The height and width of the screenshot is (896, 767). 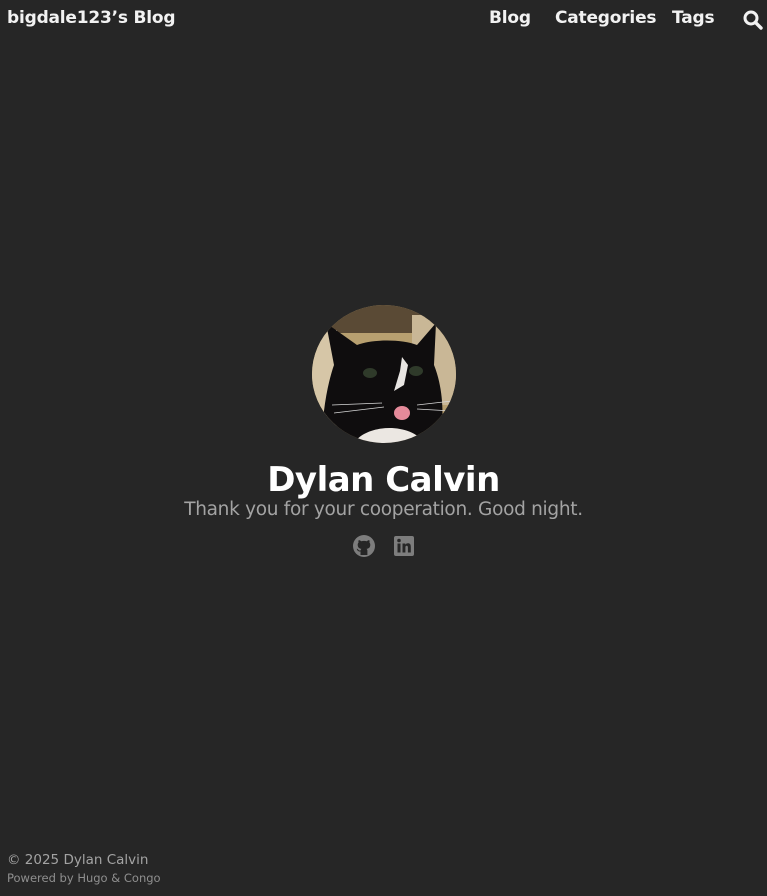 What do you see at coordinates (510, 18) in the screenshot?
I see `nav-blog: Blog` at bounding box center [510, 18].